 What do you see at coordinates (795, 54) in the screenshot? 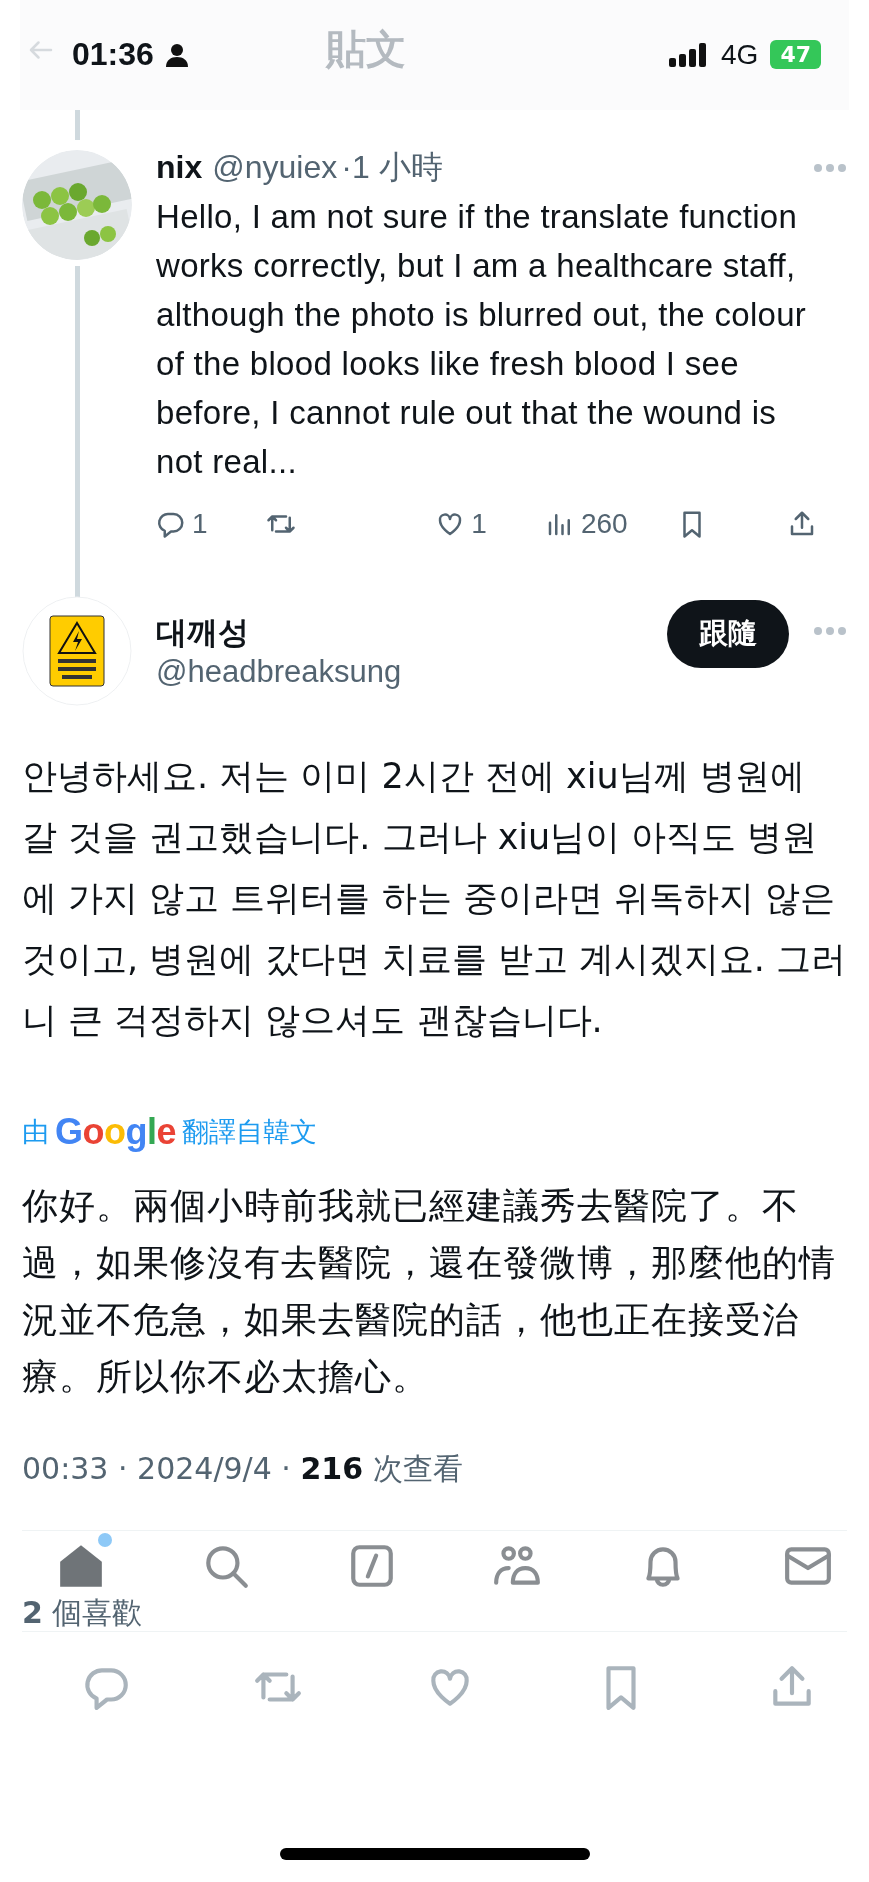
I see `battery-indicator: 47` at bounding box center [795, 54].